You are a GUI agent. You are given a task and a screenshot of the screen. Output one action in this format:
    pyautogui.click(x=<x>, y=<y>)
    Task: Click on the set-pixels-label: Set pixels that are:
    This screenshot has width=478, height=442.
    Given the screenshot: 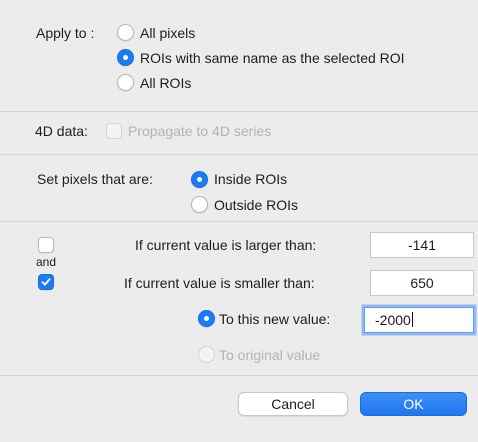 What is the action you would take?
    pyautogui.click(x=95, y=179)
    